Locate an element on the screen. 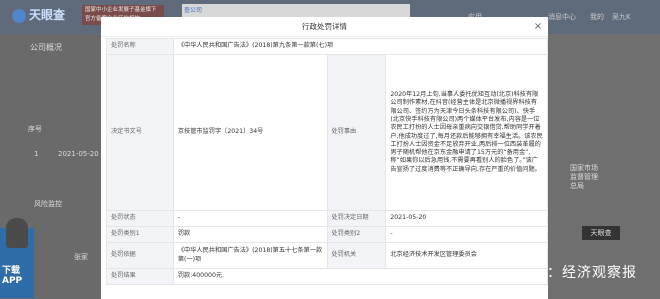 The width and height of the screenshot is (660, 299). value-decision-date: 2021-05-20 is located at coordinates (466, 218).